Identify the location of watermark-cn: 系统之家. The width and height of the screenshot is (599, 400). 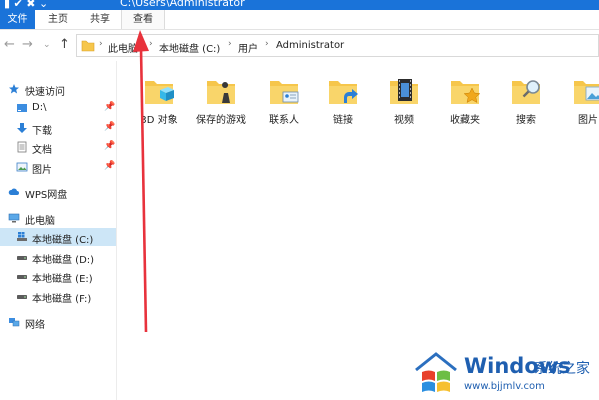
(562, 369).